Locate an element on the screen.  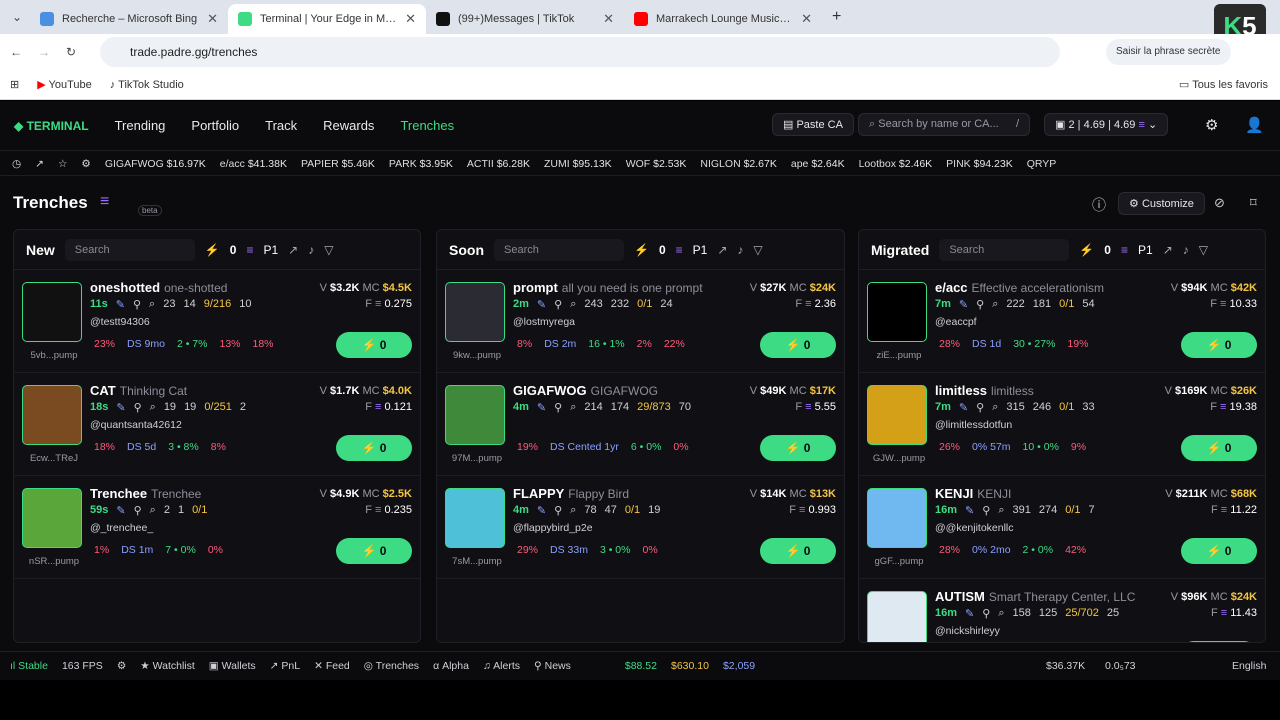
settings-gear-icon: ⚙ is located at coordinates (1211, 125).